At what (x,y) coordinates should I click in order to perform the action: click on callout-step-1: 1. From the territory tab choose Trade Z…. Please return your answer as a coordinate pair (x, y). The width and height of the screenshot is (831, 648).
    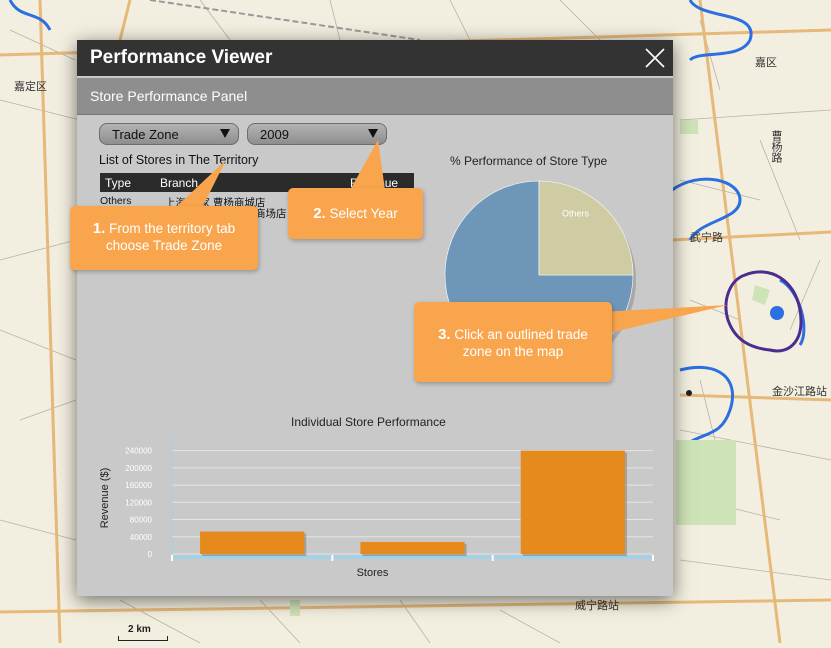
    Looking at the image, I should click on (164, 238).